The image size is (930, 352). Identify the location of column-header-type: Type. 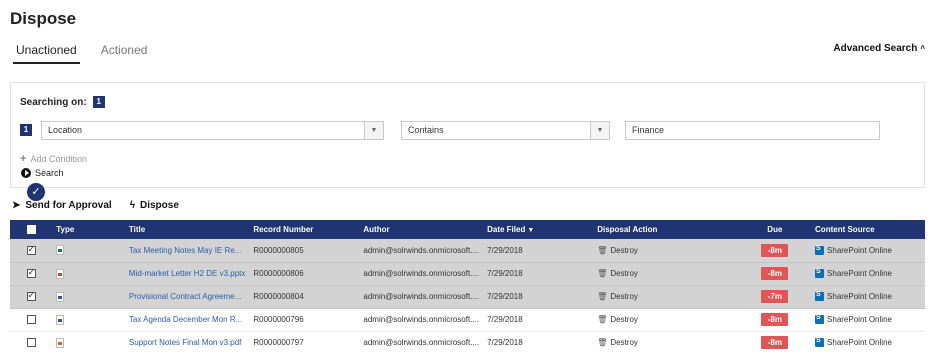
(88, 229).